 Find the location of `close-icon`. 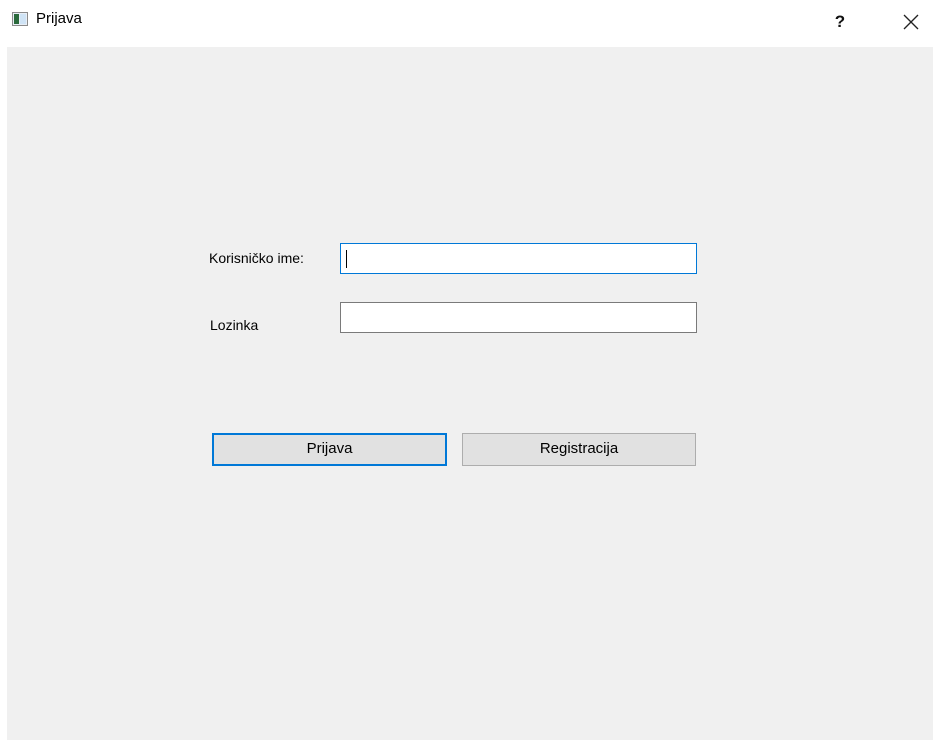

close-icon is located at coordinates (911, 22).